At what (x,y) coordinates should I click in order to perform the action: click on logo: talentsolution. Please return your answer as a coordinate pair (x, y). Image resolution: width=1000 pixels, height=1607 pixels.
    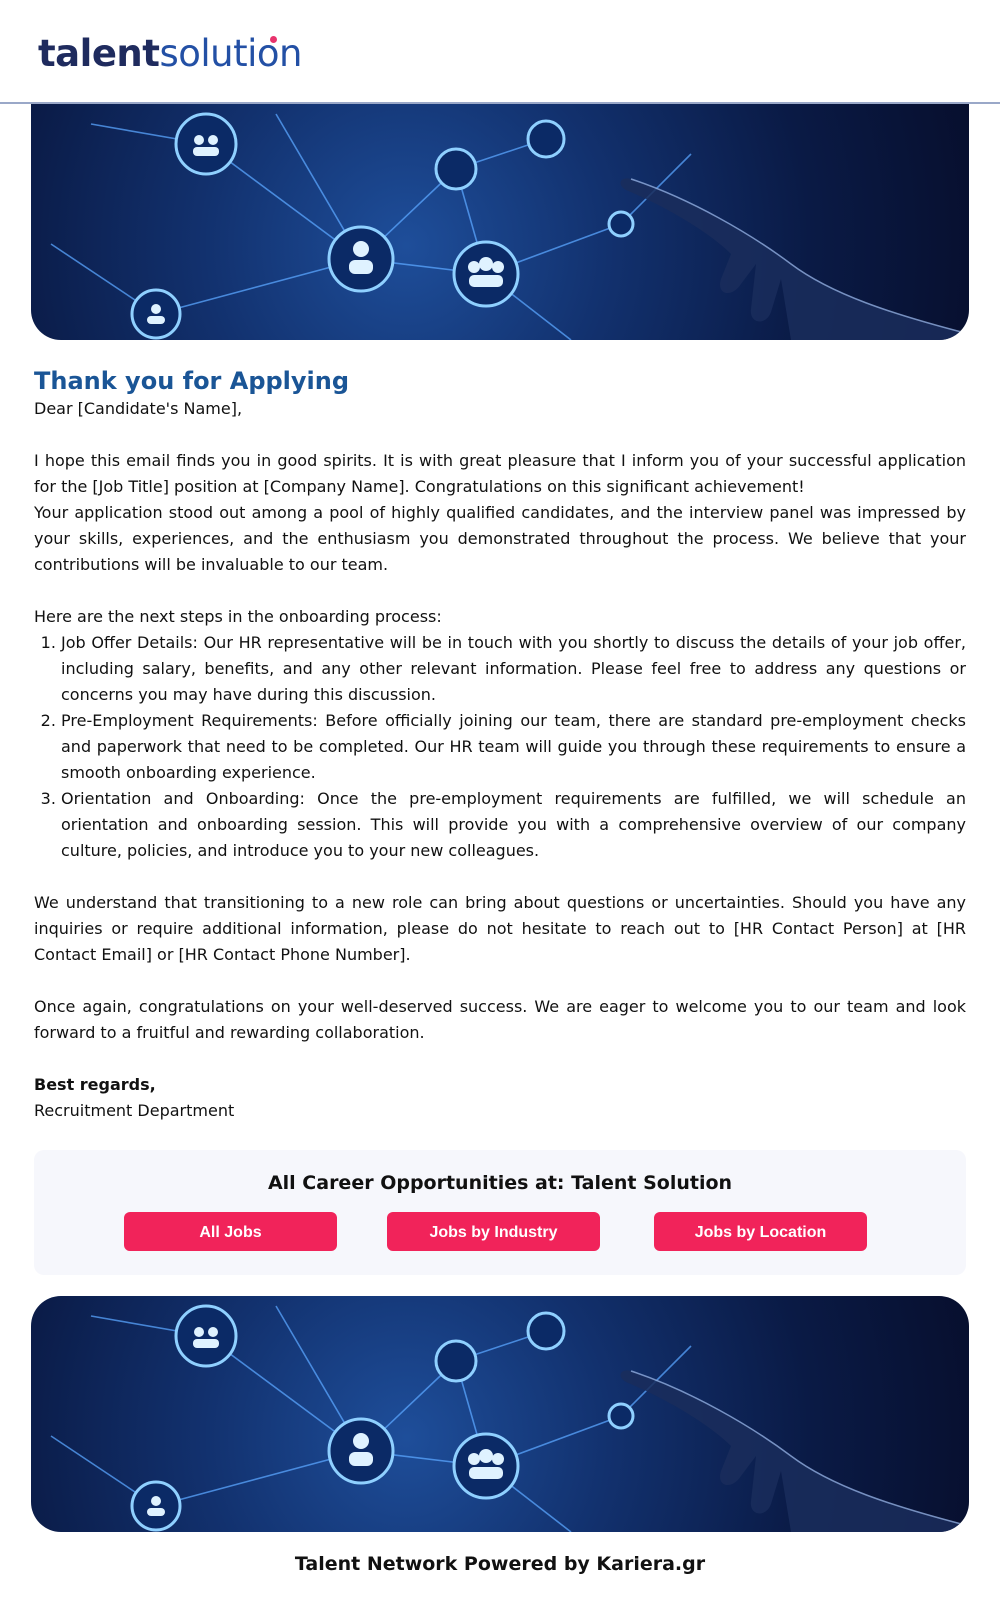
    Looking at the image, I should click on (170, 53).